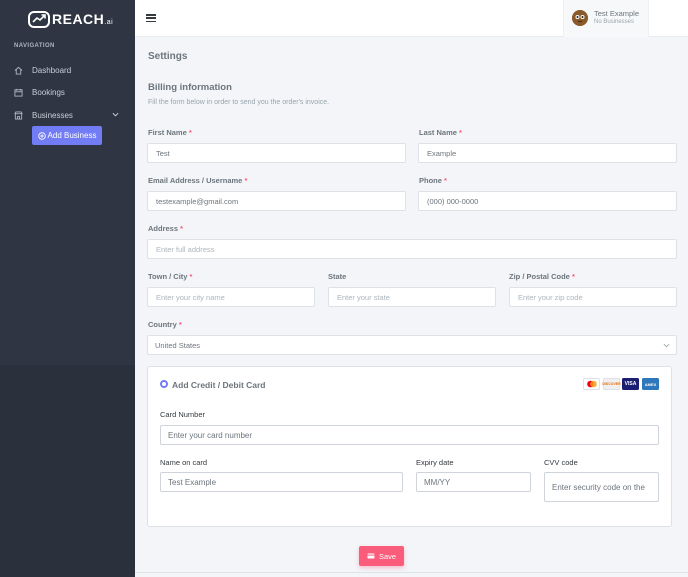 This screenshot has height=577, width=688. What do you see at coordinates (151, 18) in the screenshot?
I see `menu-icon` at bounding box center [151, 18].